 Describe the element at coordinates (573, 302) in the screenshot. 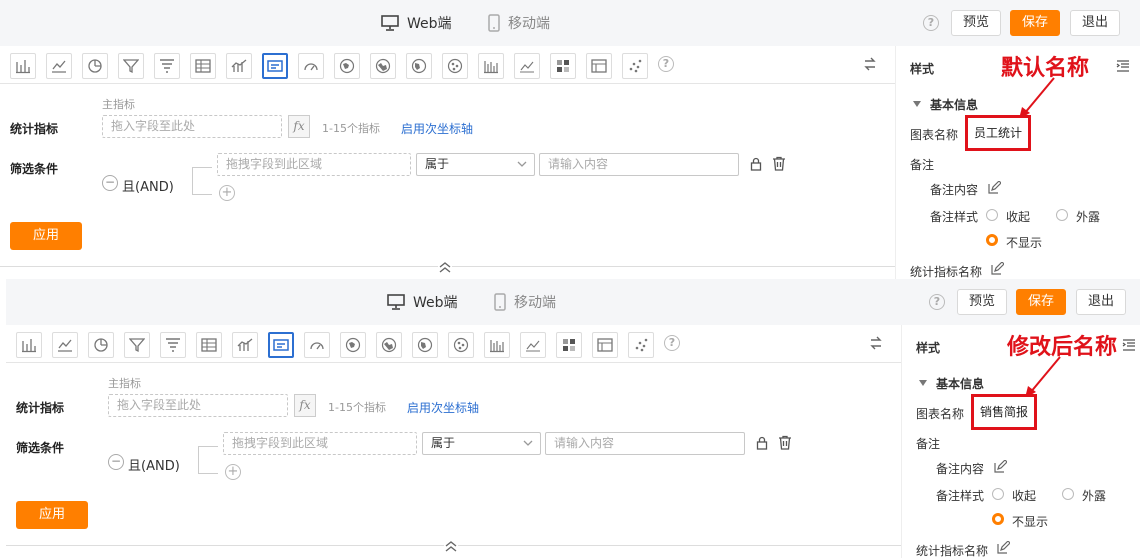

I see `top-bar: Web端 移动端 ? 预览 保存 退出` at that location.